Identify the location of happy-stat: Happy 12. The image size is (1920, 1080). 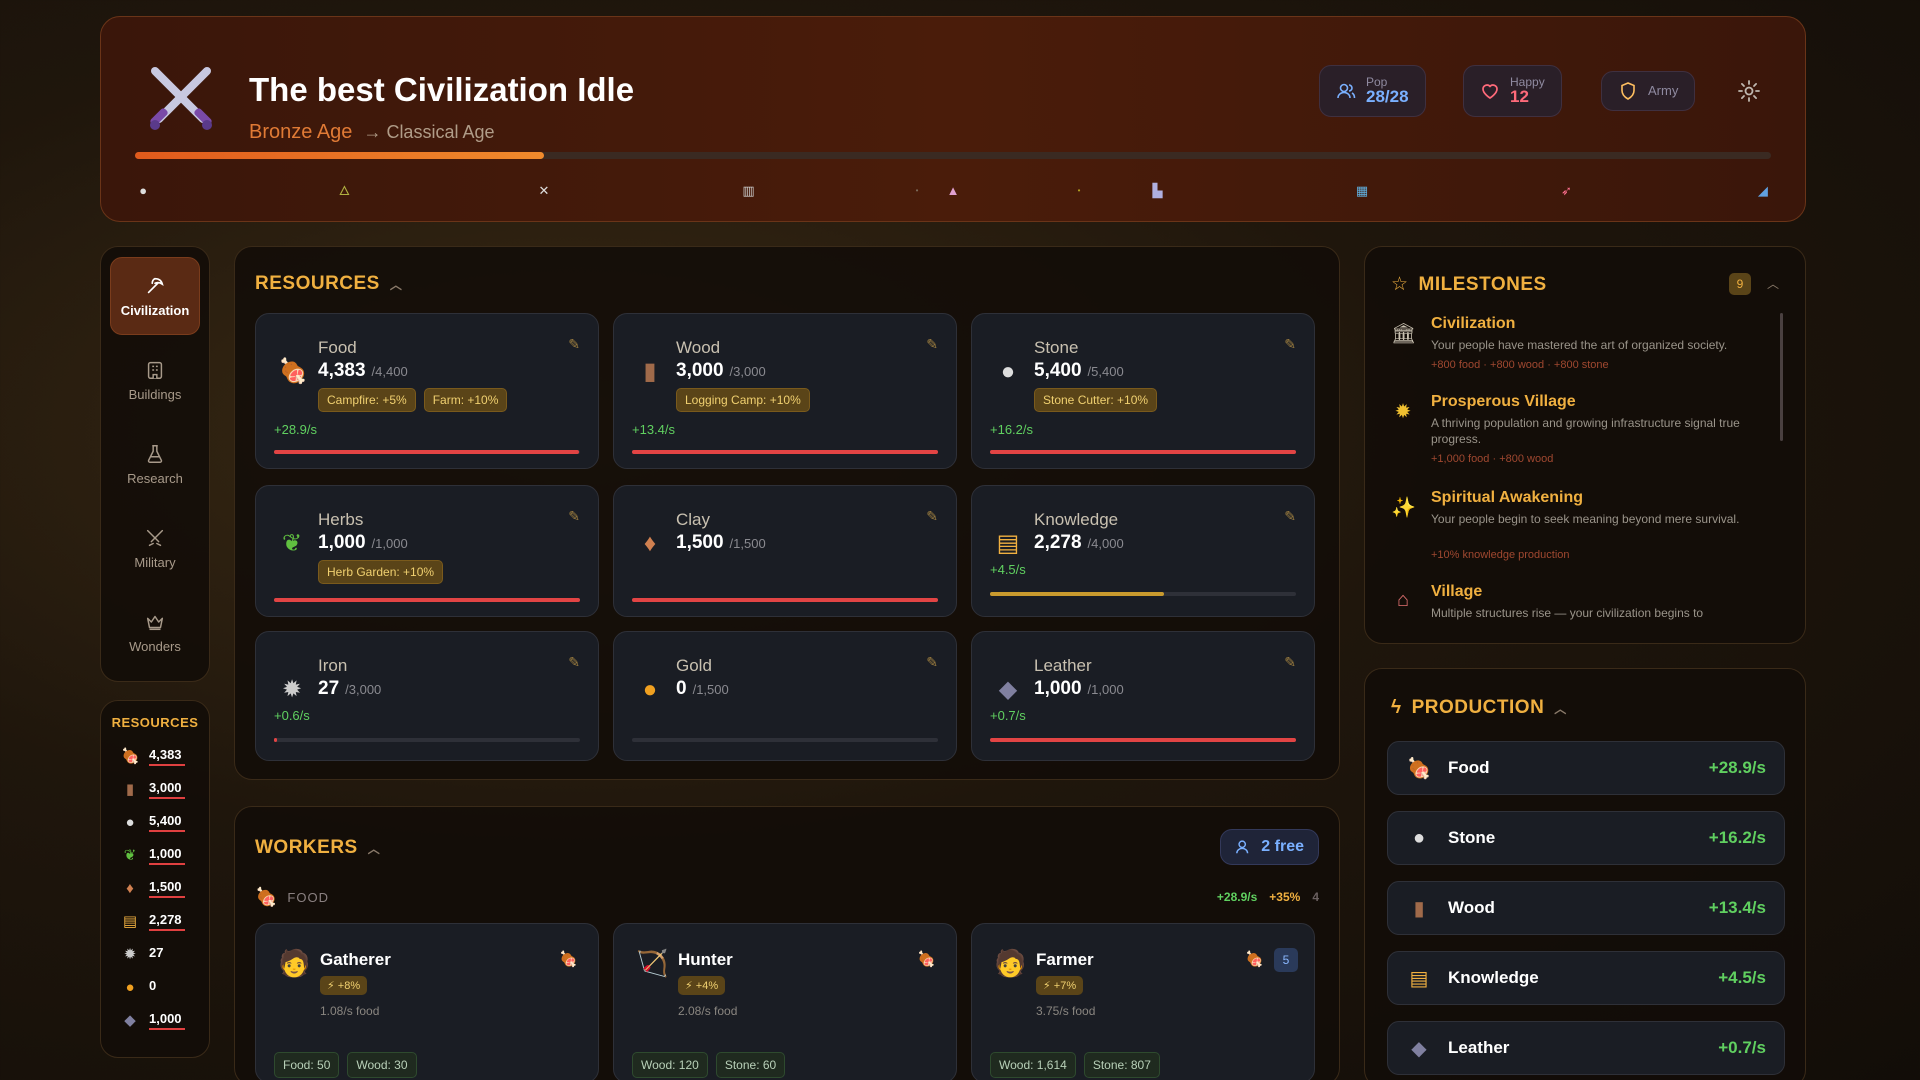
(1512, 91).